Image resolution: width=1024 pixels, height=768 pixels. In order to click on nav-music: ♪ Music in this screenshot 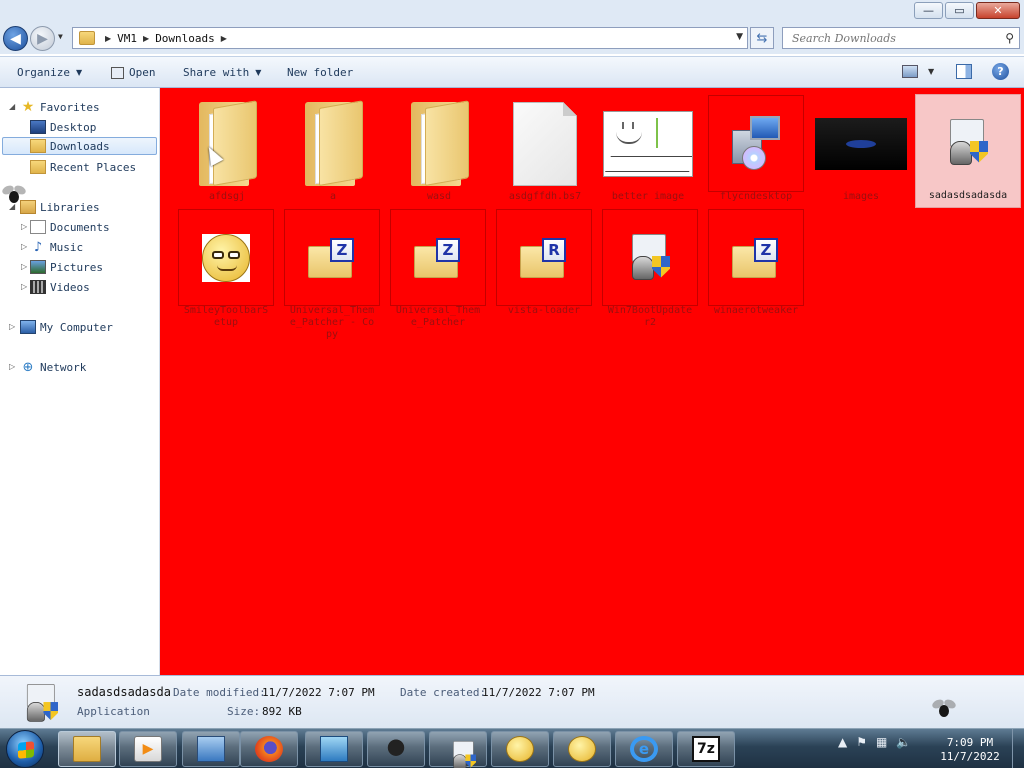, I will do `click(56, 247)`.